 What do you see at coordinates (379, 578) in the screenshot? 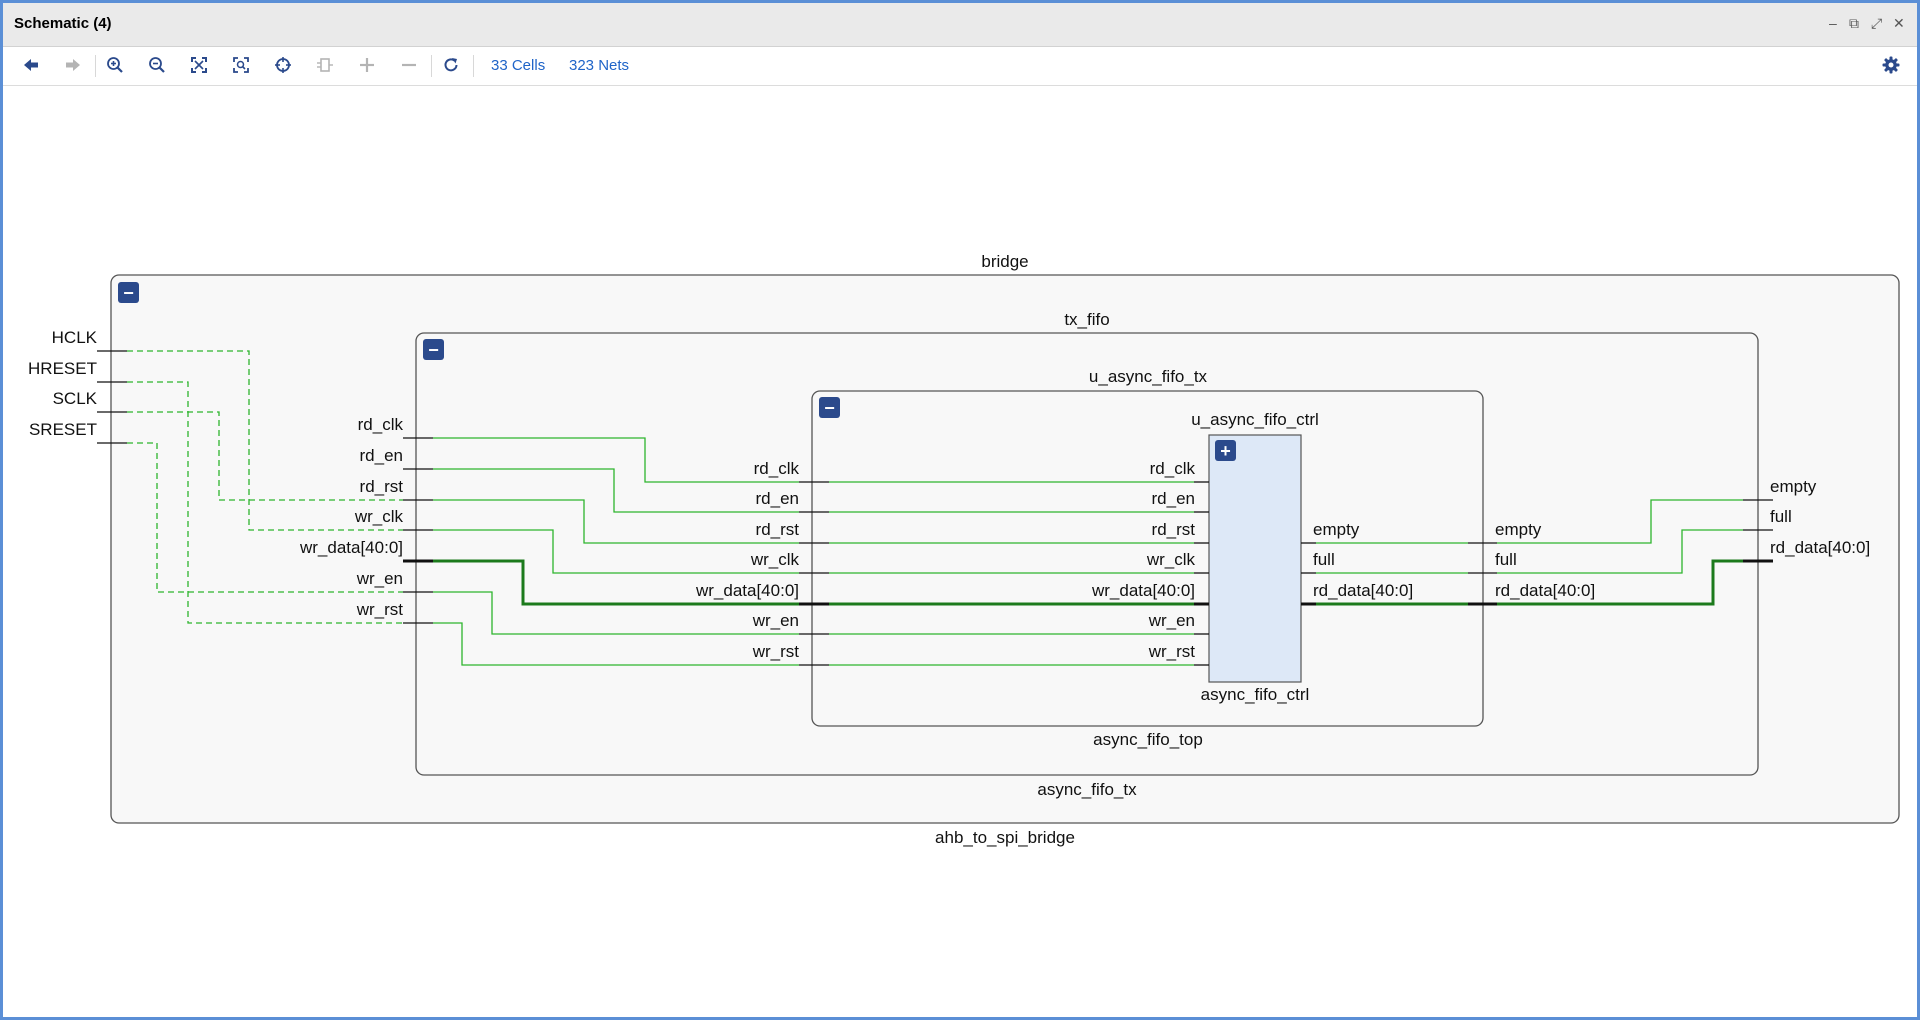
I see `tx-fifo-input-label-wr-en: wr_en` at bounding box center [379, 578].